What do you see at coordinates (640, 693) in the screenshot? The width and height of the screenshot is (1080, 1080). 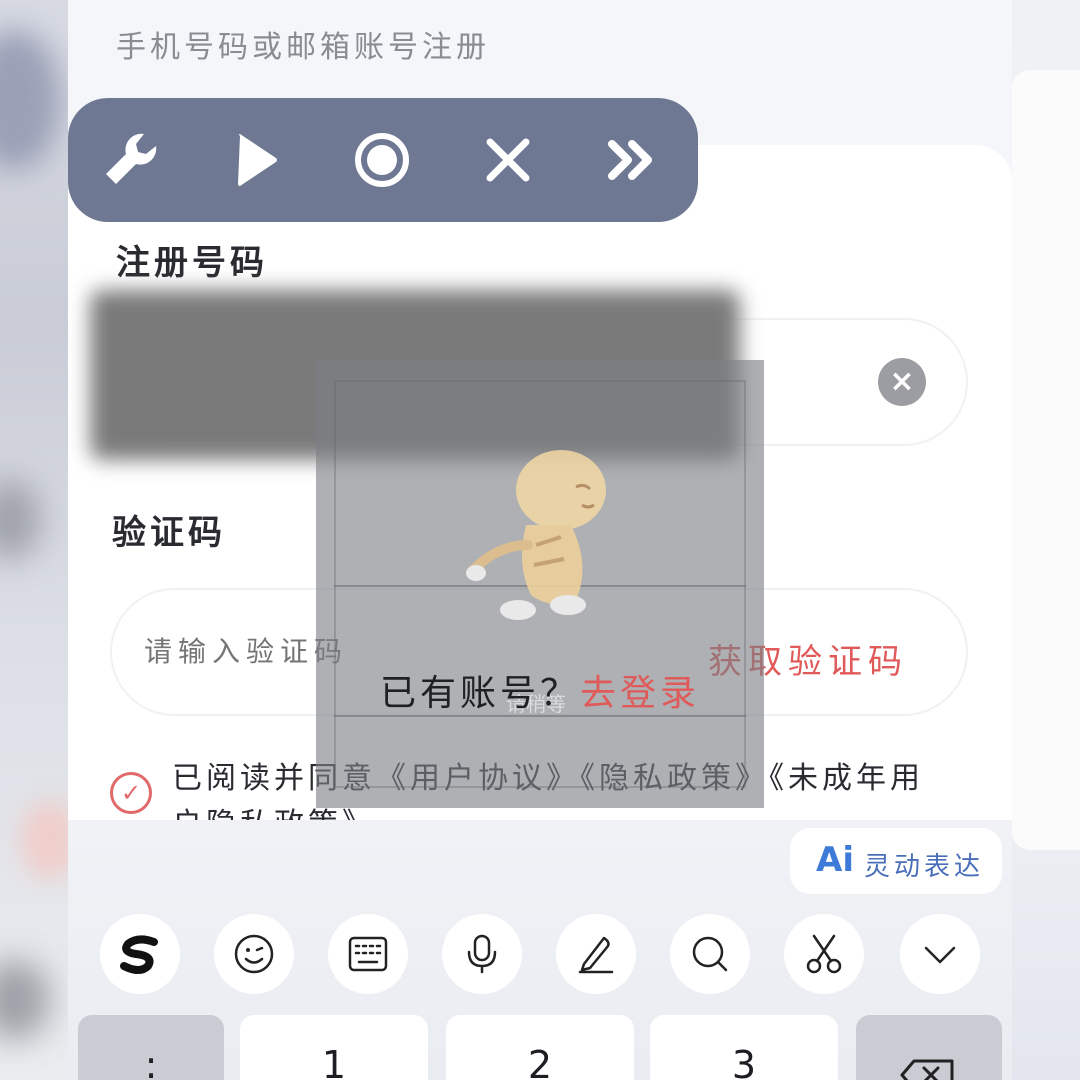 I see `login-link: 去登录` at bounding box center [640, 693].